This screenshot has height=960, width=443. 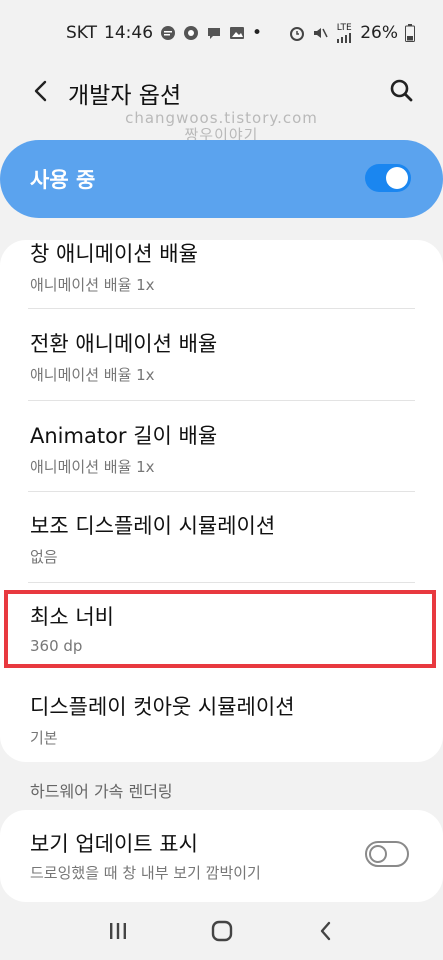 I want to click on setting-subtitle: 없음, so click(x=44, y=557).